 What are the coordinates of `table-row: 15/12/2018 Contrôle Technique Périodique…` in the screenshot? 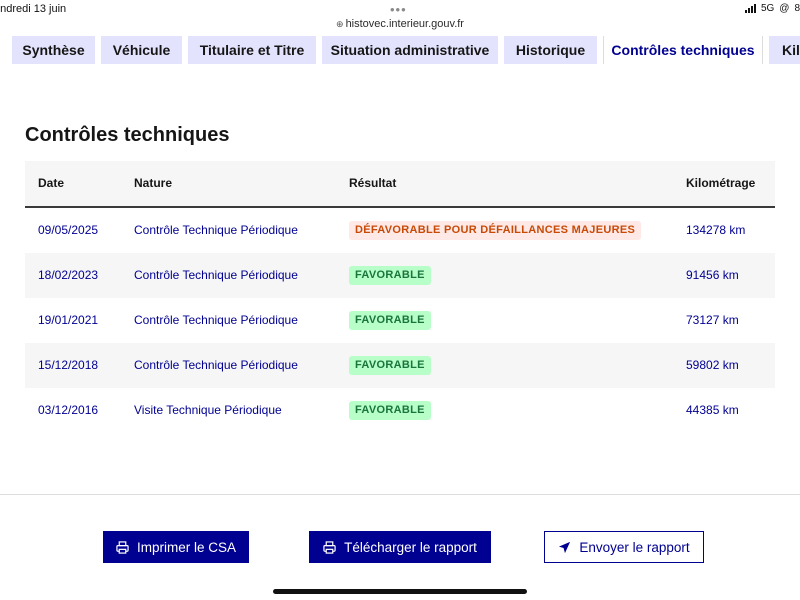 It's located at (400, 365).